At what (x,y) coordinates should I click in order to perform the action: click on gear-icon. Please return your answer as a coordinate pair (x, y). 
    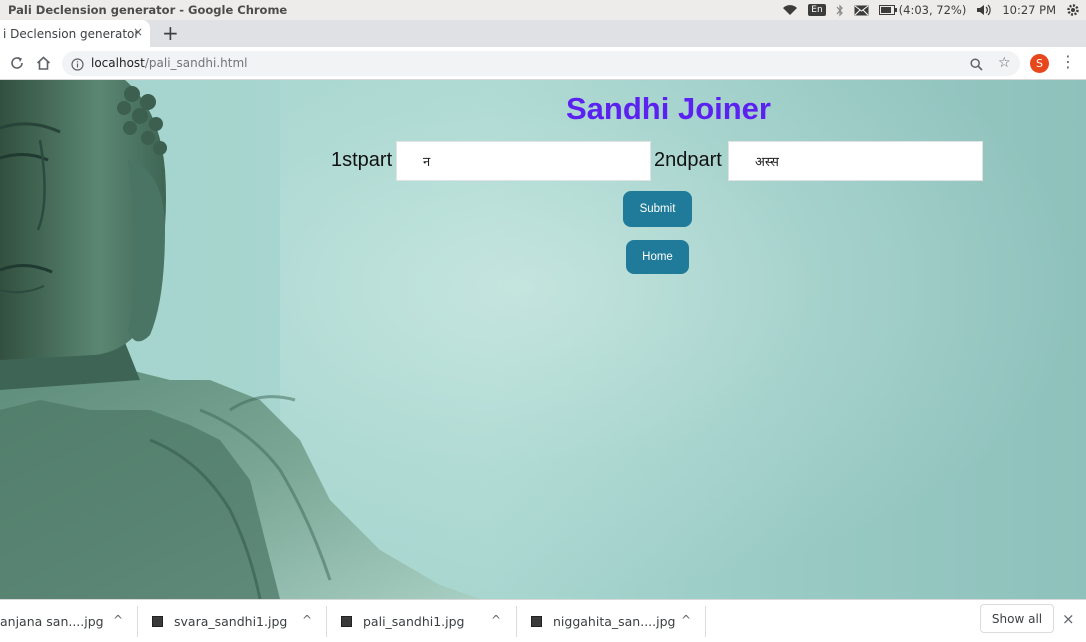
    Looking at the image, I should click on (1073, 10).